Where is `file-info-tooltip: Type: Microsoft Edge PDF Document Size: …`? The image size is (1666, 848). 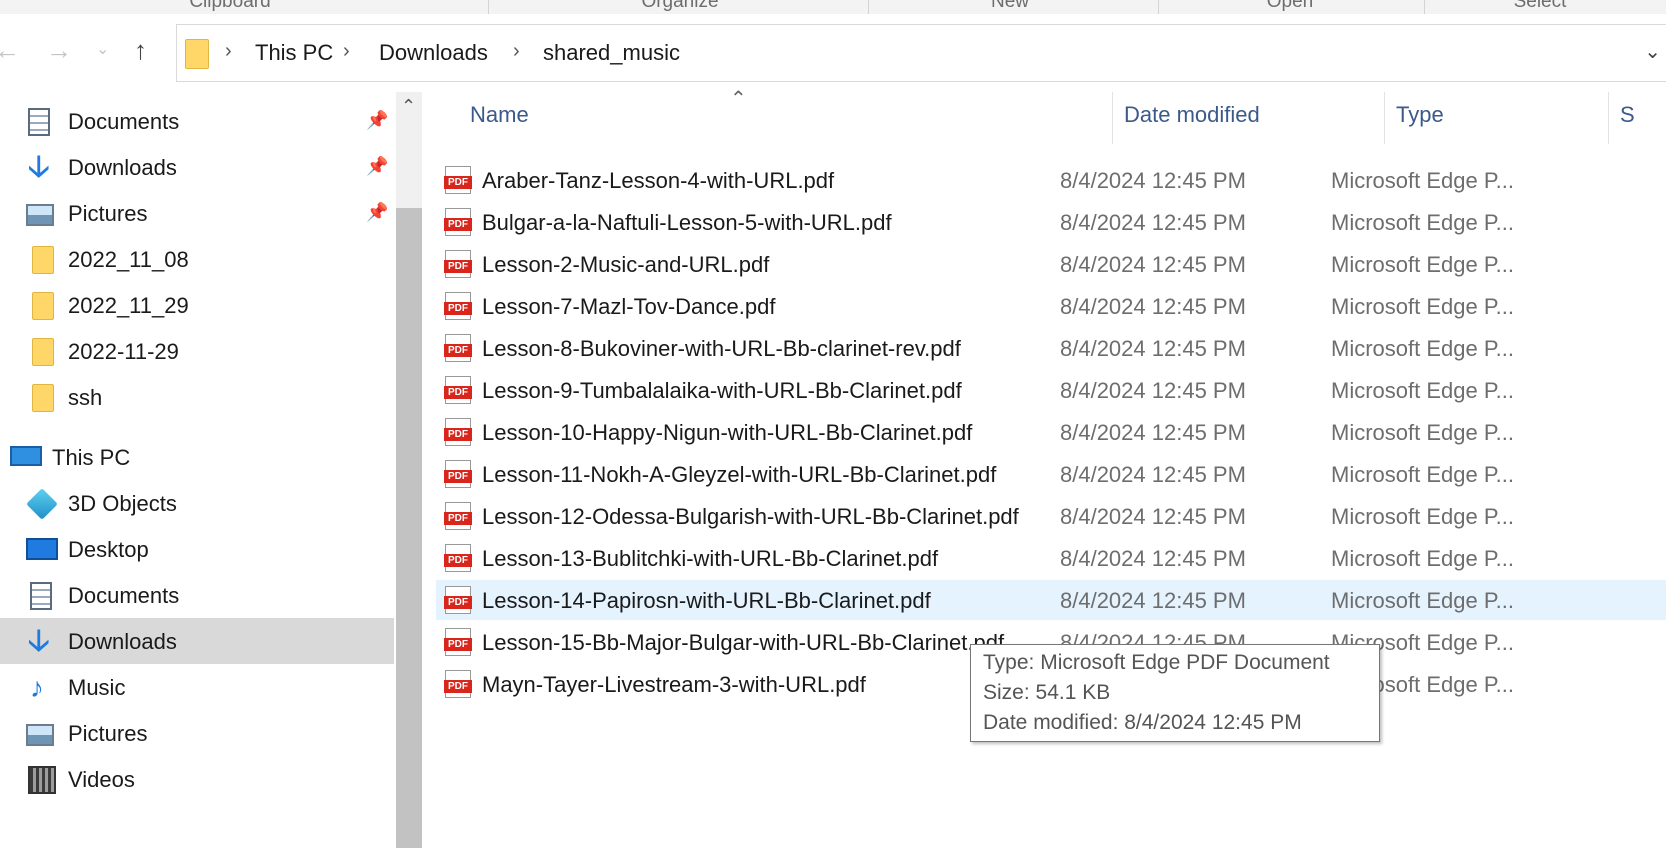
file-info-tooltip: Type: Microsoft Edge PDF Document Size: … is located at coordinates (1175, 693).